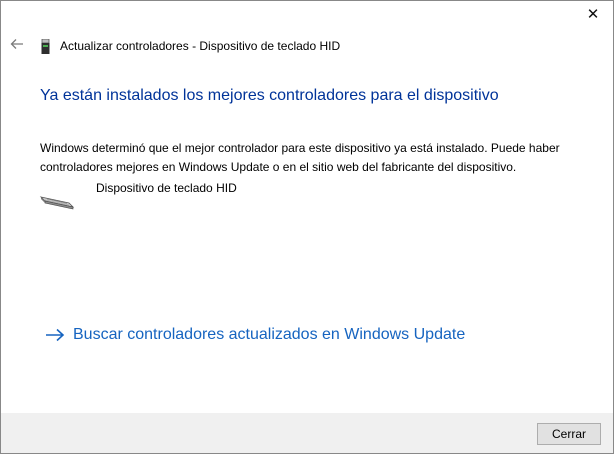  I want to click on close-button: Cerrar, so click(569, 434).